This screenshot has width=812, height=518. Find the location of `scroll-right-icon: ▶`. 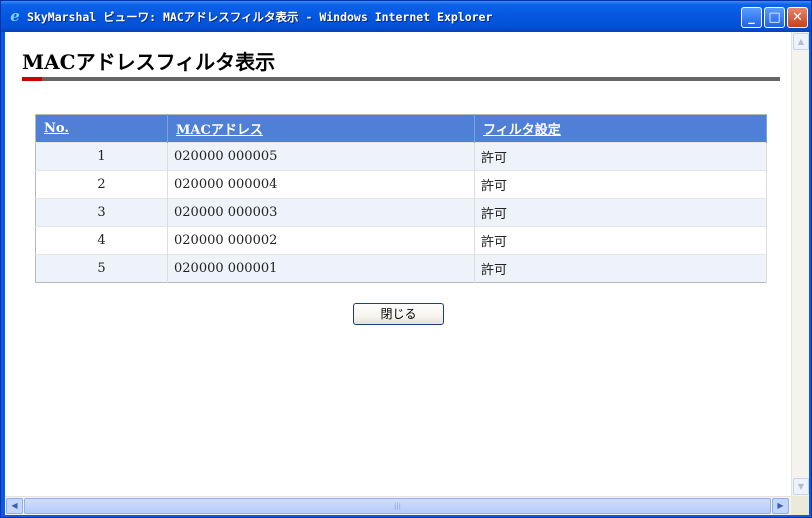

scroll-right-icon: ▶ is located at coordinates (780, 506).